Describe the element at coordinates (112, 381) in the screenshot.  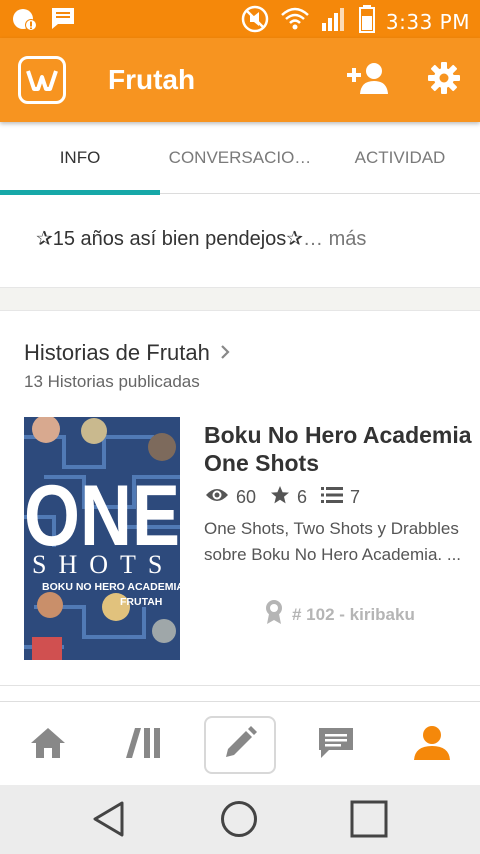
I see `stories-count: 13 Historias publicadas` at that location.